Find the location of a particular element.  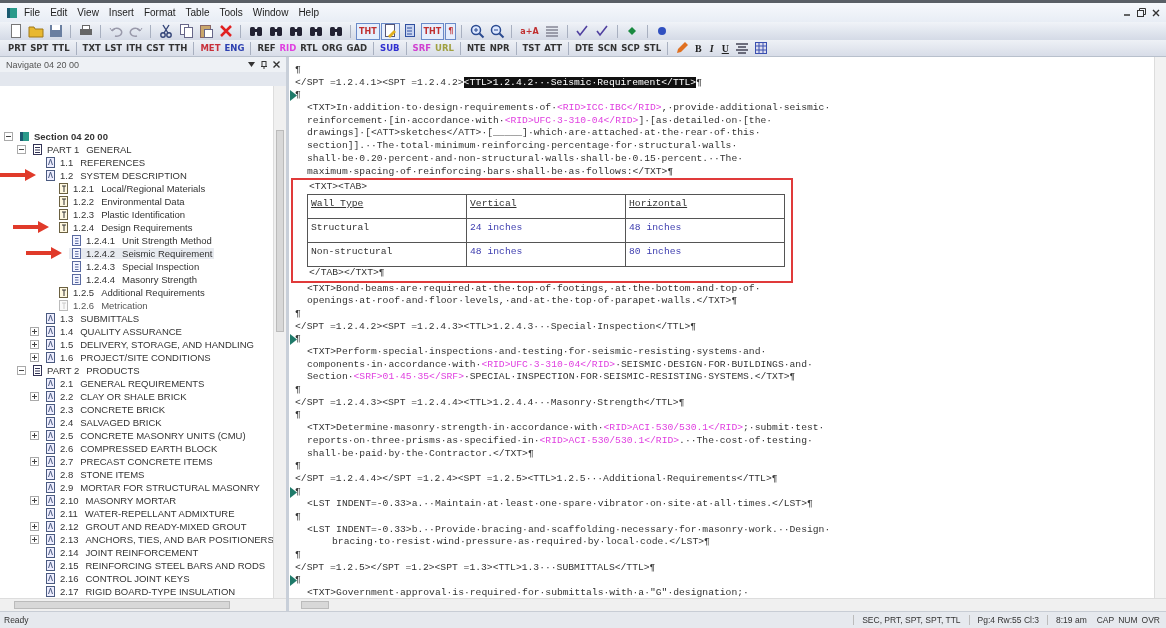

format-button: U is located at coordinates (725, 48).